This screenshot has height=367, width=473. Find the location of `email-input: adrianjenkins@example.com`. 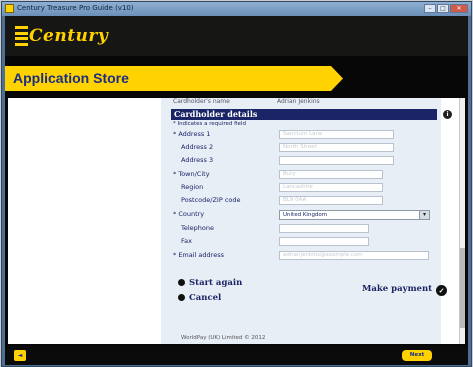

email-input: adrianjenkins@example.com is located at coordinates (354, 255).